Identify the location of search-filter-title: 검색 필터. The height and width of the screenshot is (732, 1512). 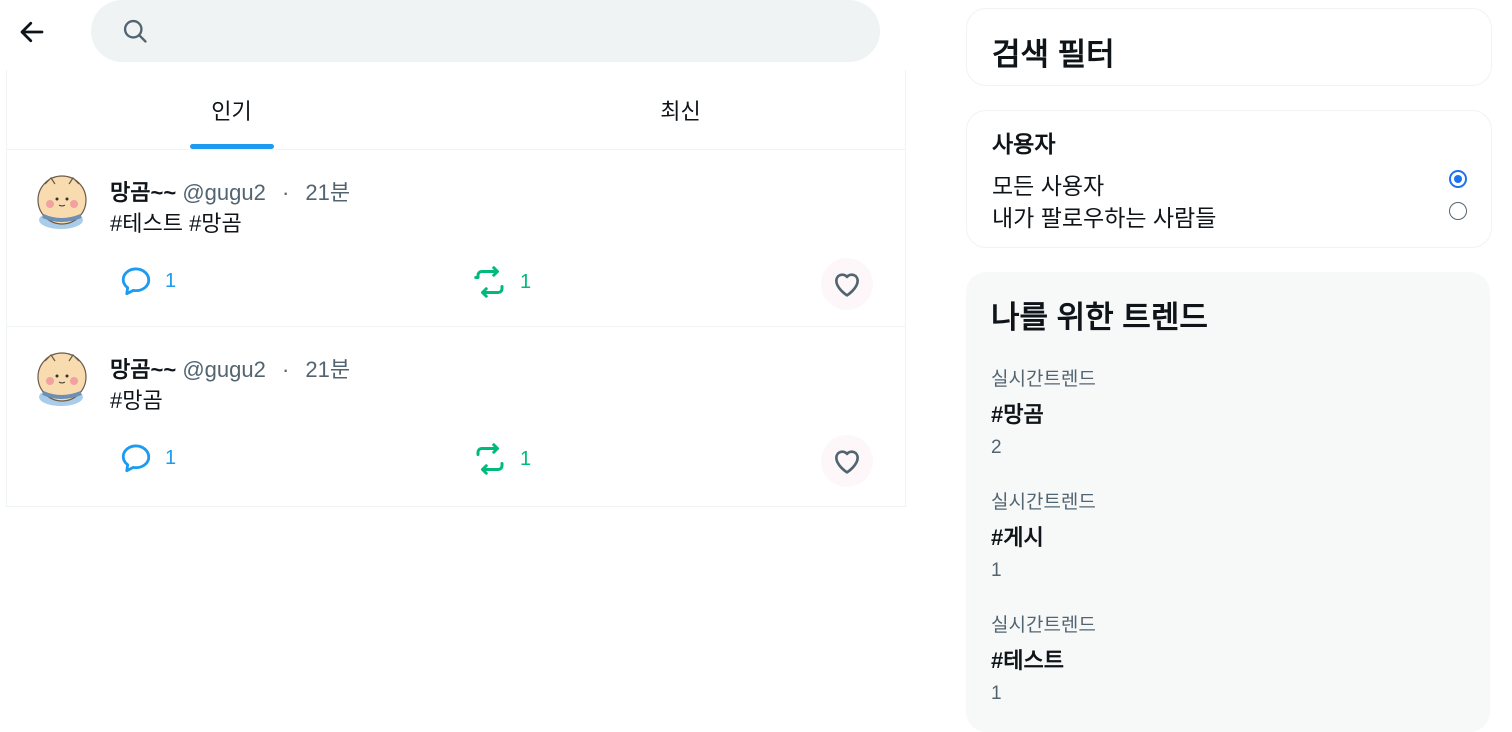
(1053, 54).